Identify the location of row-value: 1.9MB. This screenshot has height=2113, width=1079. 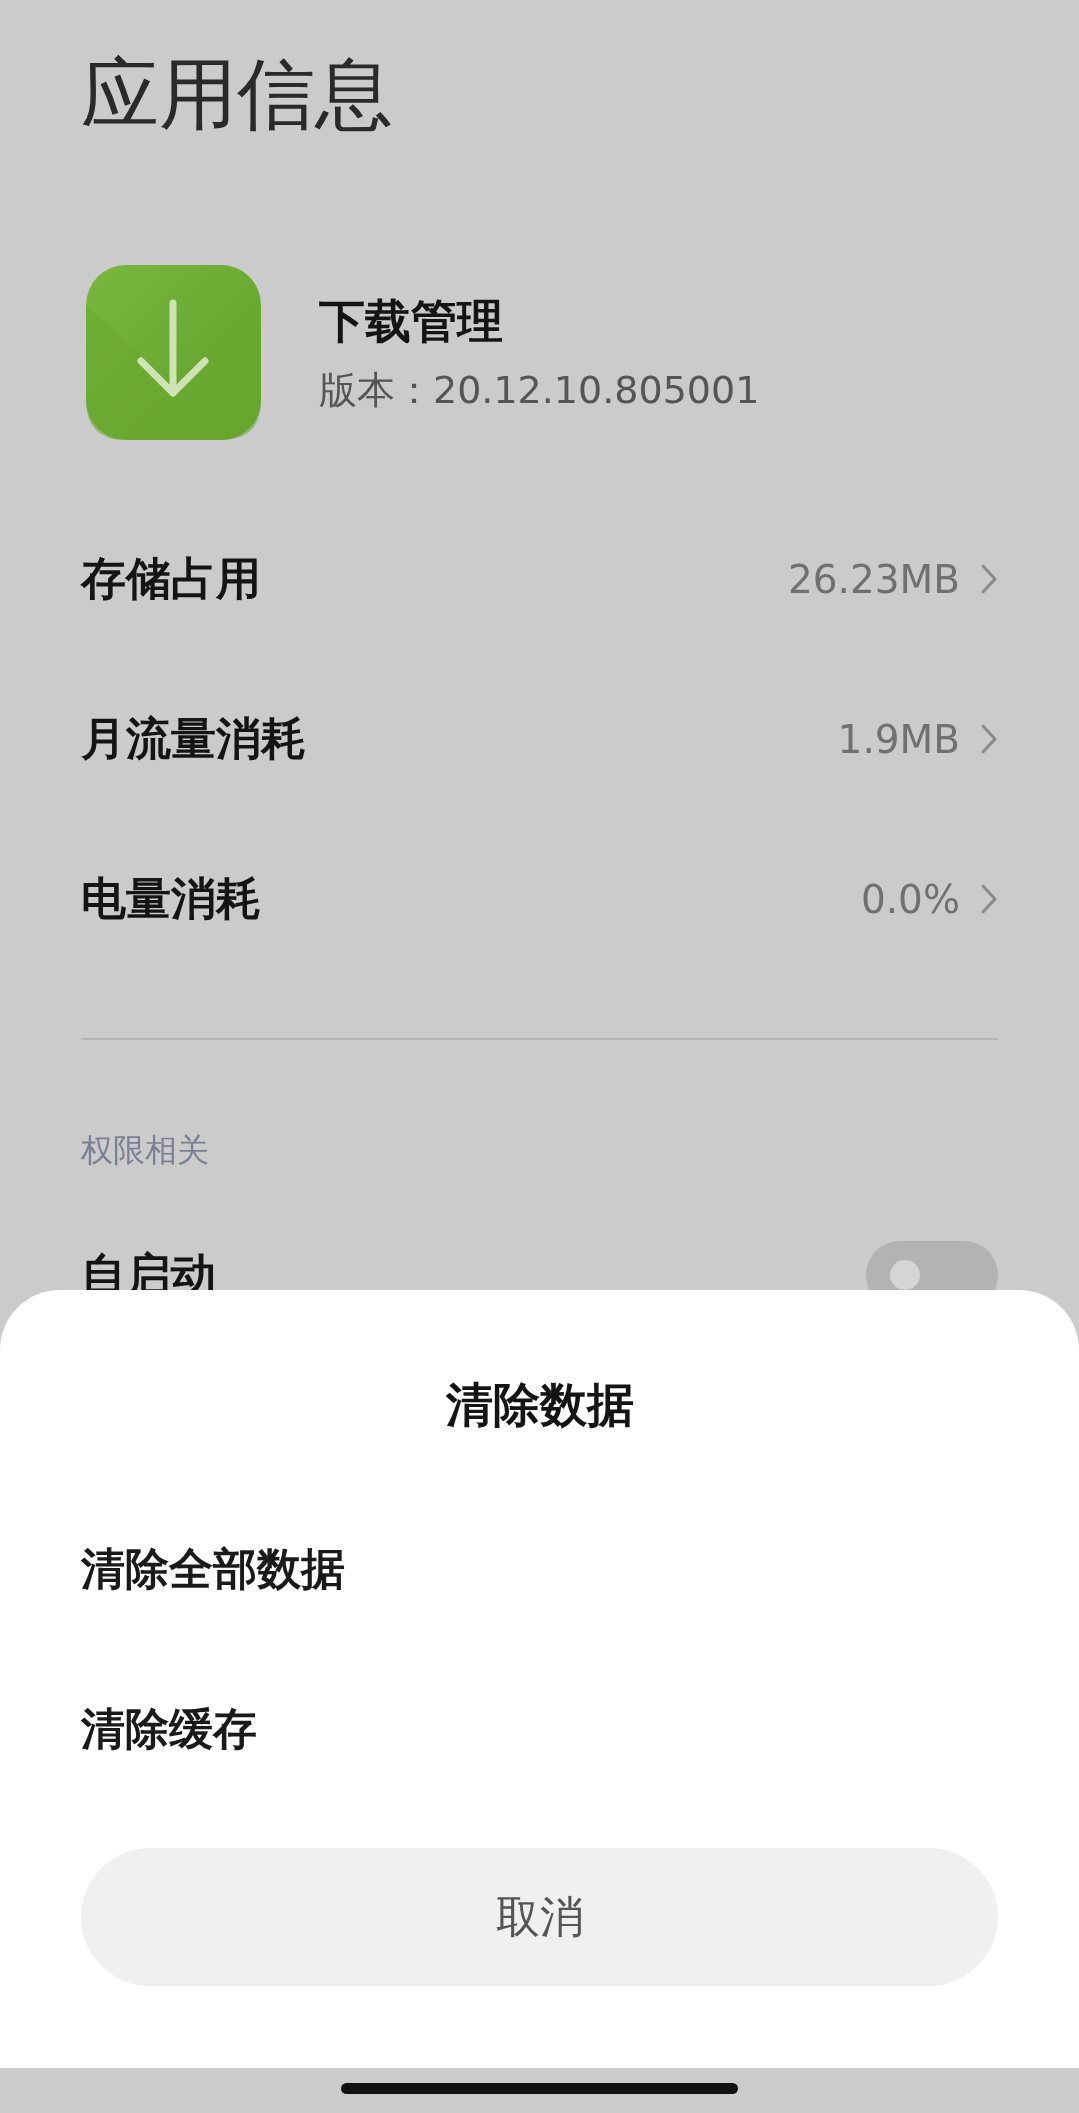
(898, 739).